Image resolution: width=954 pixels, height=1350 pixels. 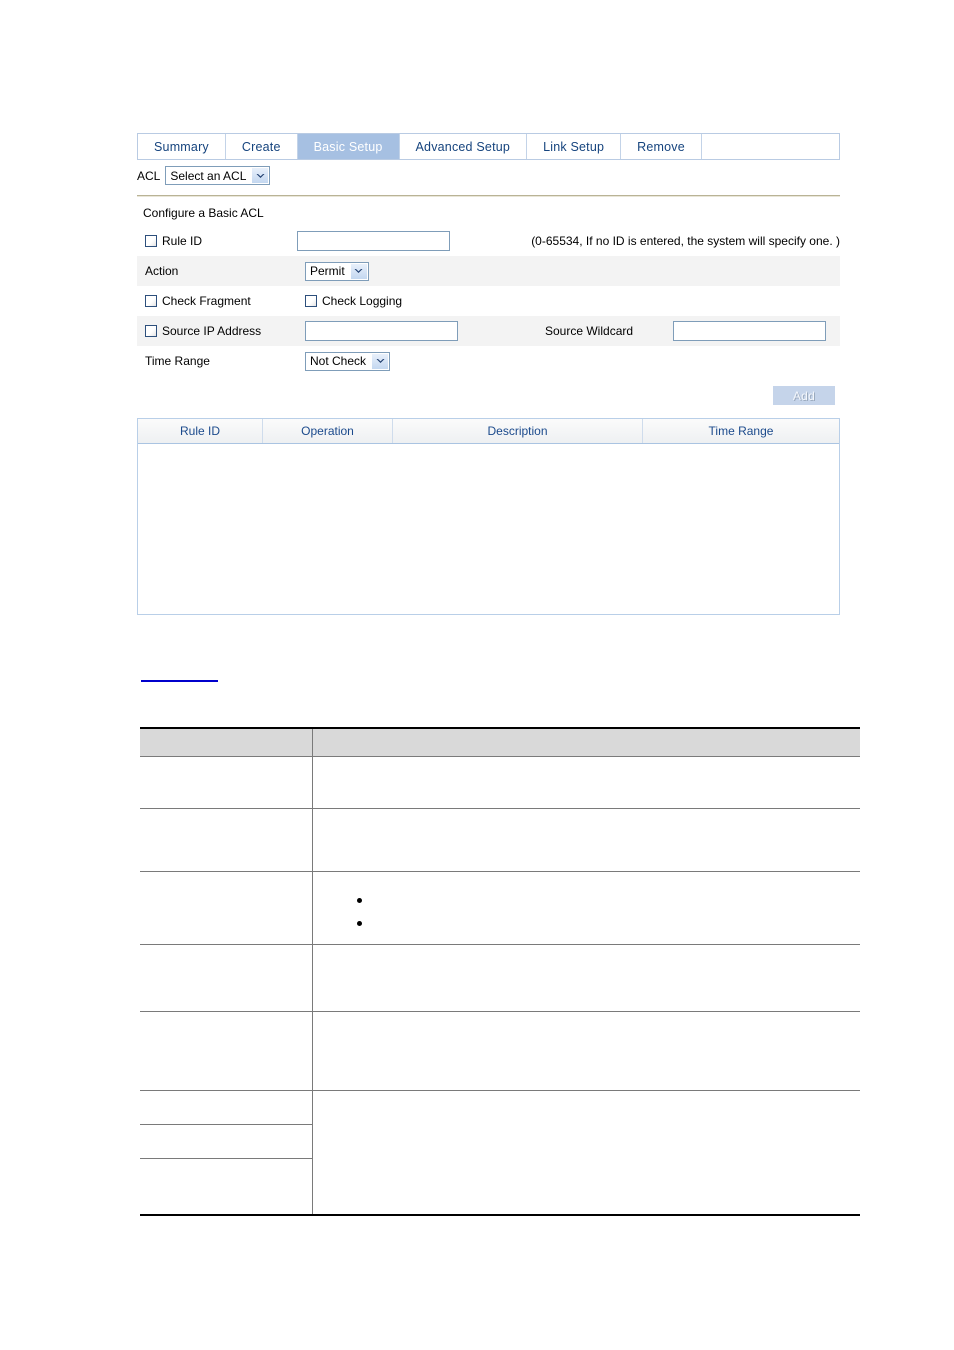 I want to click on check-fragment-label: Check Fragment, so click(x=206, y=301).